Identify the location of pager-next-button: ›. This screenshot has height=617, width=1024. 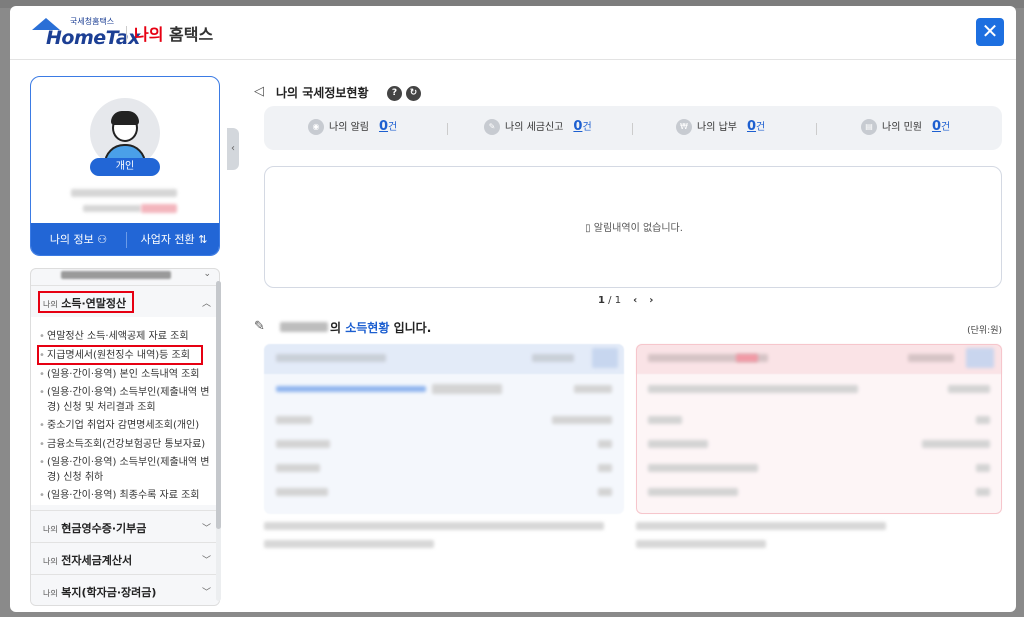
(651, 300).